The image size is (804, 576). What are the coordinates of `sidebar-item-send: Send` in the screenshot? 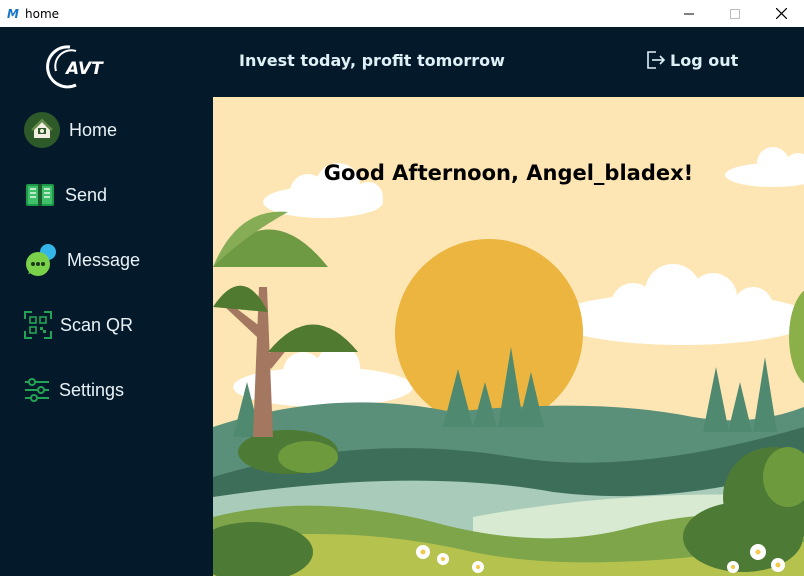 It's located at (65, 195).